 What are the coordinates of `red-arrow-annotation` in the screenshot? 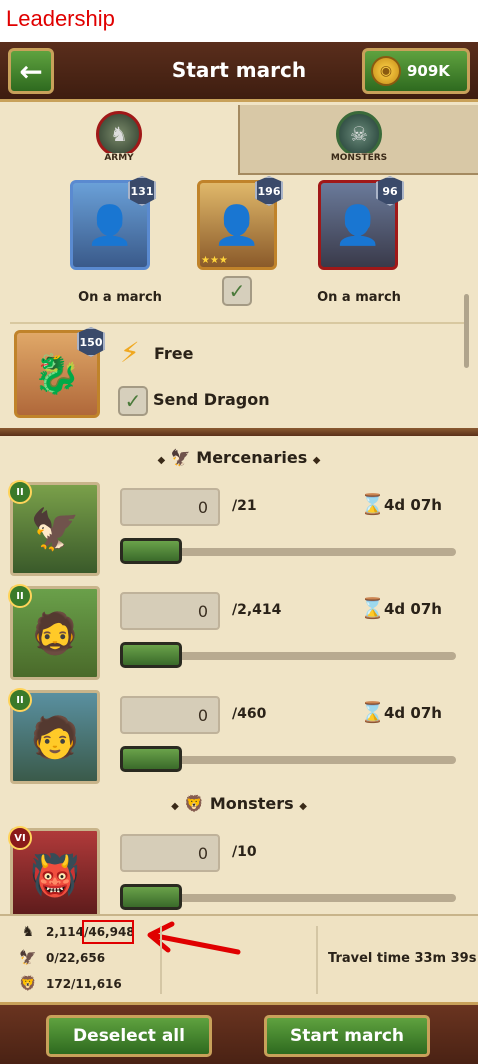 It's located at (194, 938).